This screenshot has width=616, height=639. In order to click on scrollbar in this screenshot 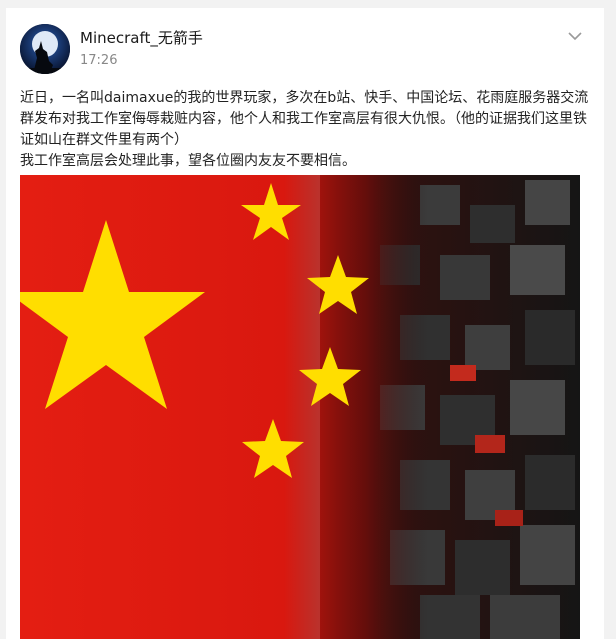, I will do `click(610, 319)`.